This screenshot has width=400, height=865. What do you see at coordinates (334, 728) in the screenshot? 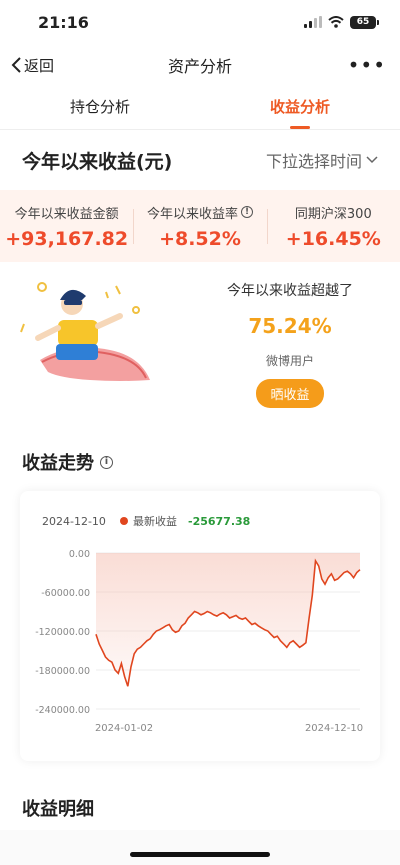
I see `x-tick-label: 2024-12-10` at bounding box center [334, 728].